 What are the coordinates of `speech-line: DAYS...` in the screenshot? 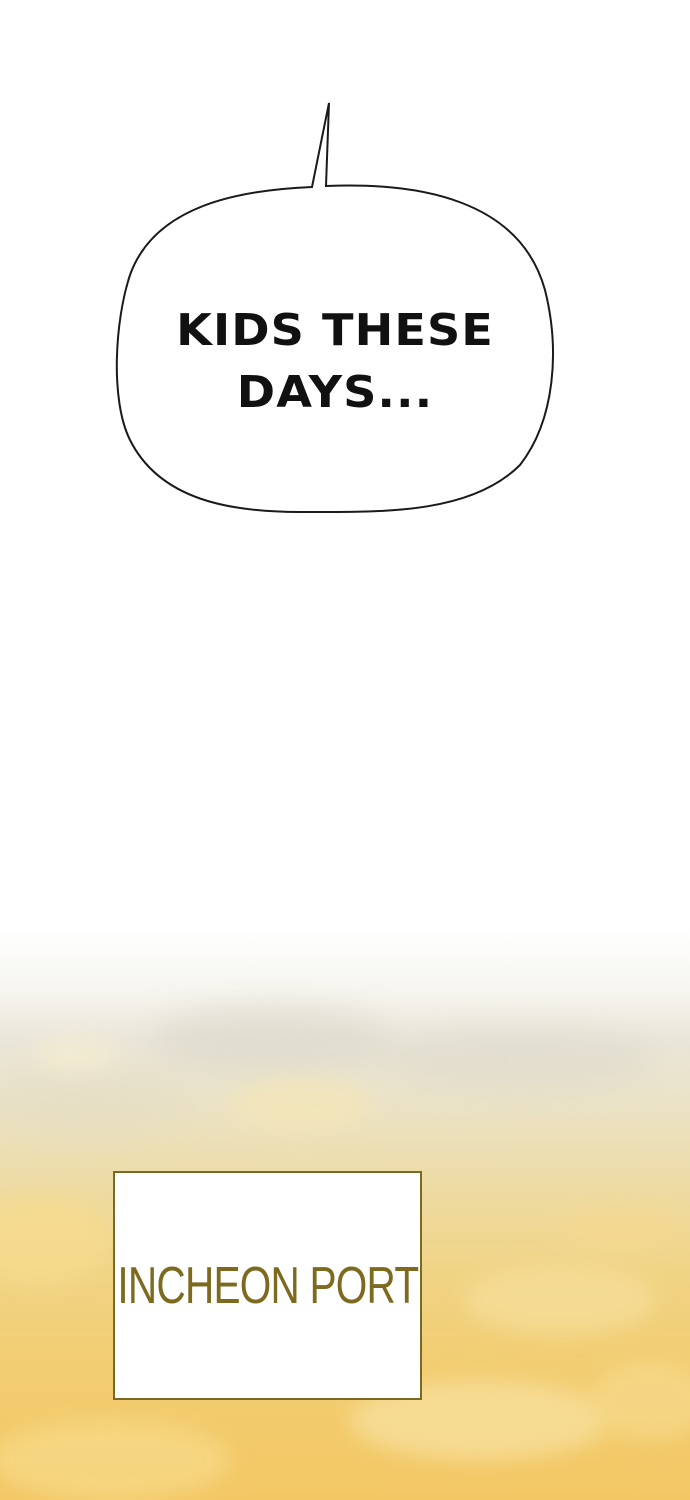 It's located at (335, 392).